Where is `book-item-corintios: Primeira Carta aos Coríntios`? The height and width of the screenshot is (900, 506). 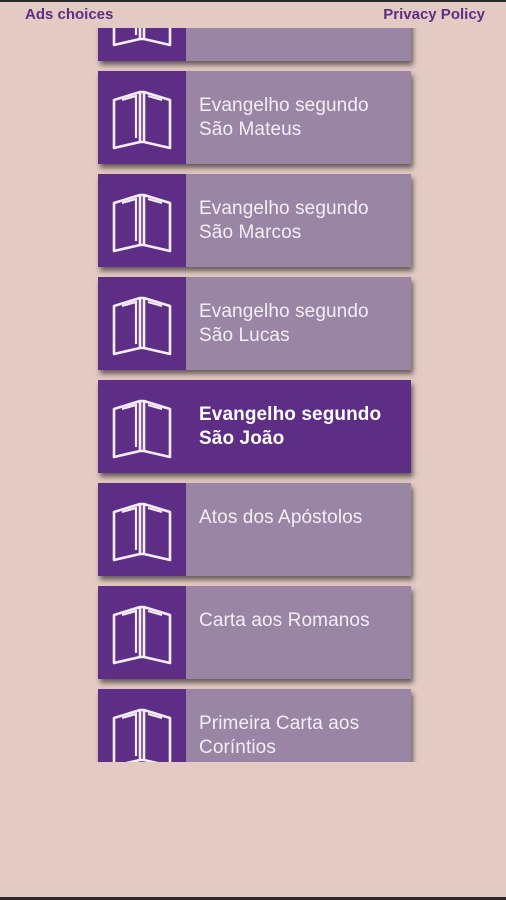
book-item-corintios: Primeira Carta aos Coríntios is located at coordinates (254, 725).